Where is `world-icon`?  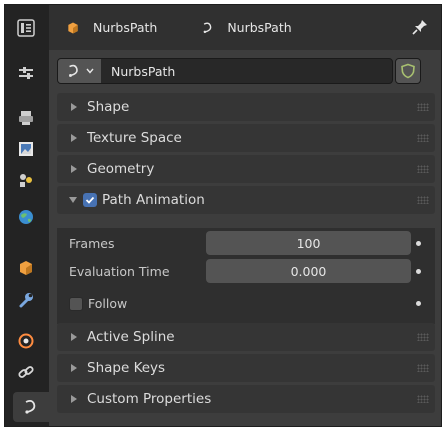
world-icon is located at coordinates (26, 217).